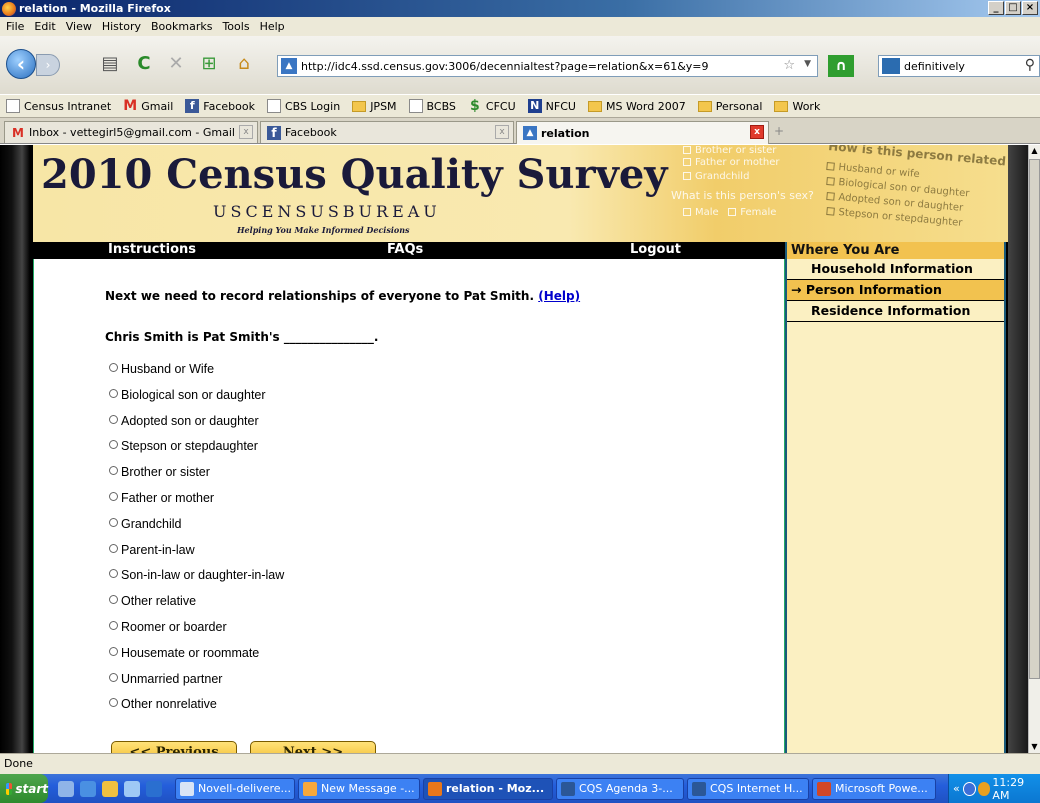  Describe the element at coordinates (559, 296) in the screenshot. I see `help-link: (Help)` at that location.